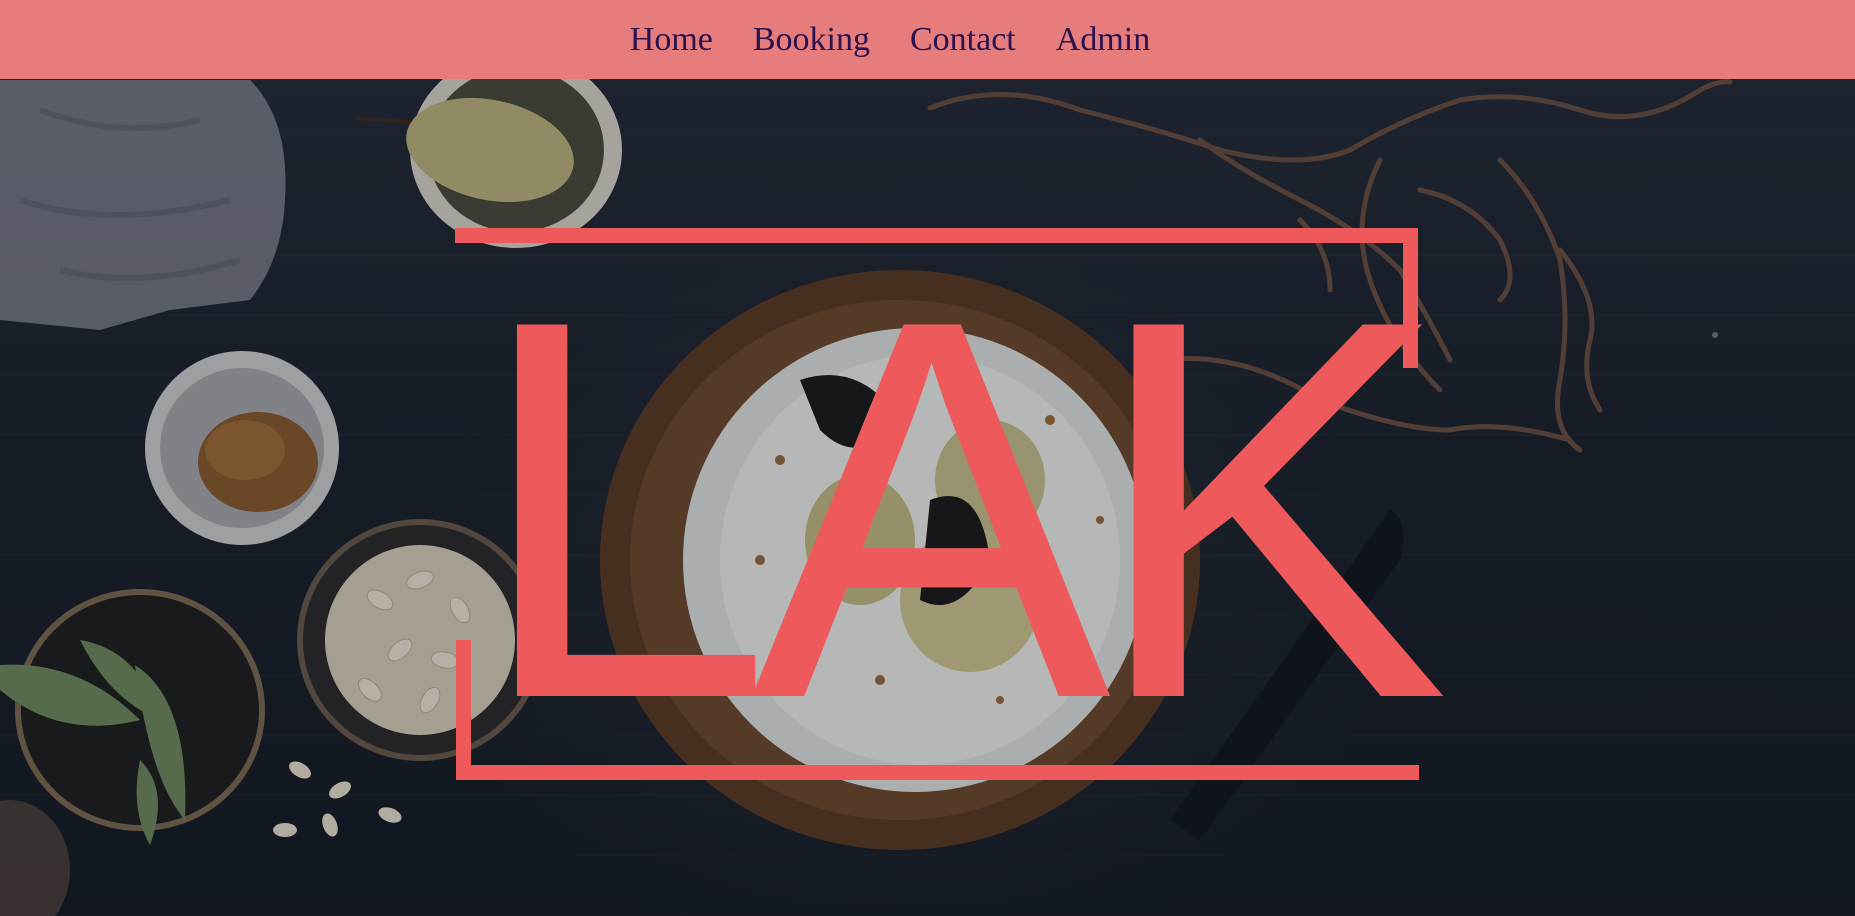 This screenshot has width=1855, height=916. What do you see at coordinates (1103, 39) in the screenshot?
I see `nav-link-admin: Admin` at bounding box center [1103, 39].